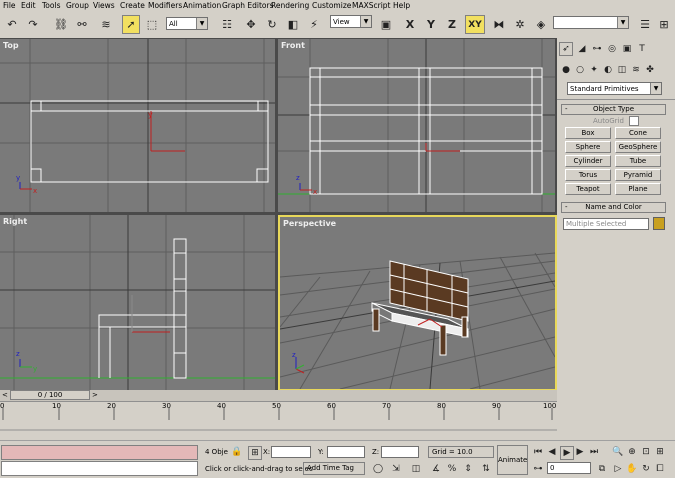 The height and width of the screenshot is (478, 675). What do you see at coordinates (11, 45) in the screenshot?
I see `viewport-top-label: Top` at bounding box center [11, 45].